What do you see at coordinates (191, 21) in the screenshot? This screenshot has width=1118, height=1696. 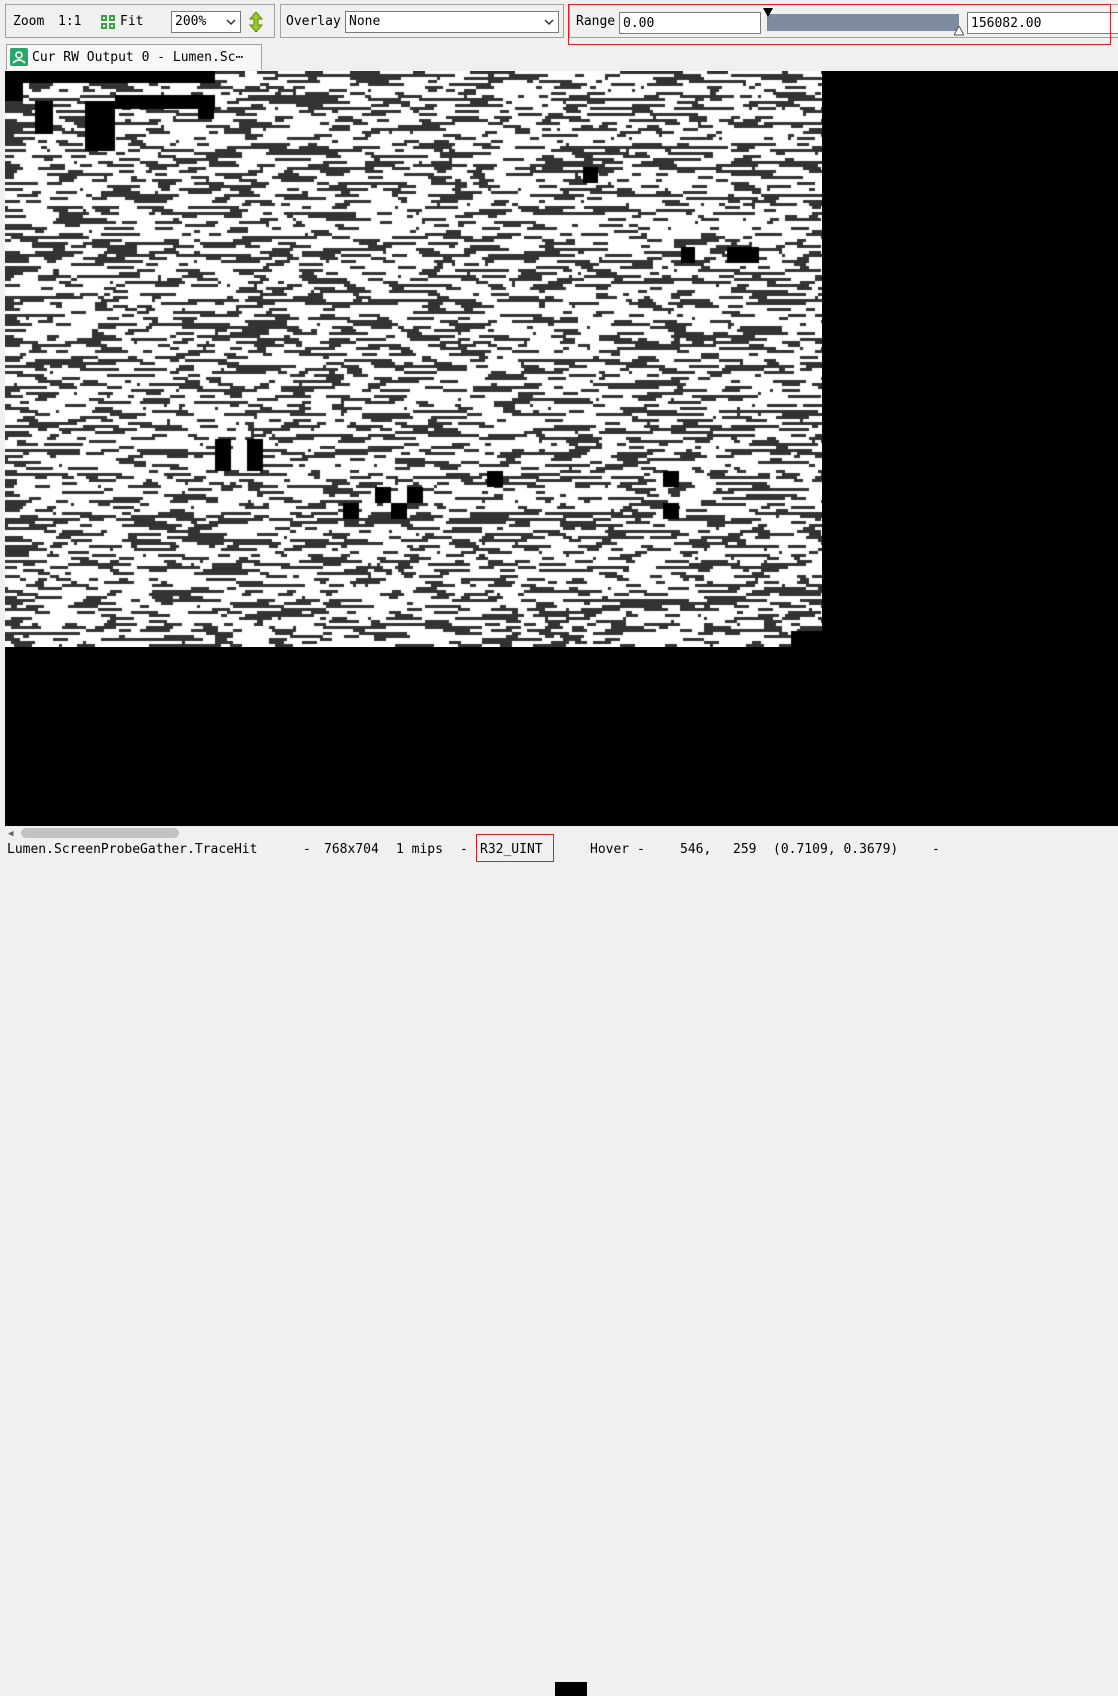 I see `zoom-select-value: 200%` at bounding box center [191, 21].